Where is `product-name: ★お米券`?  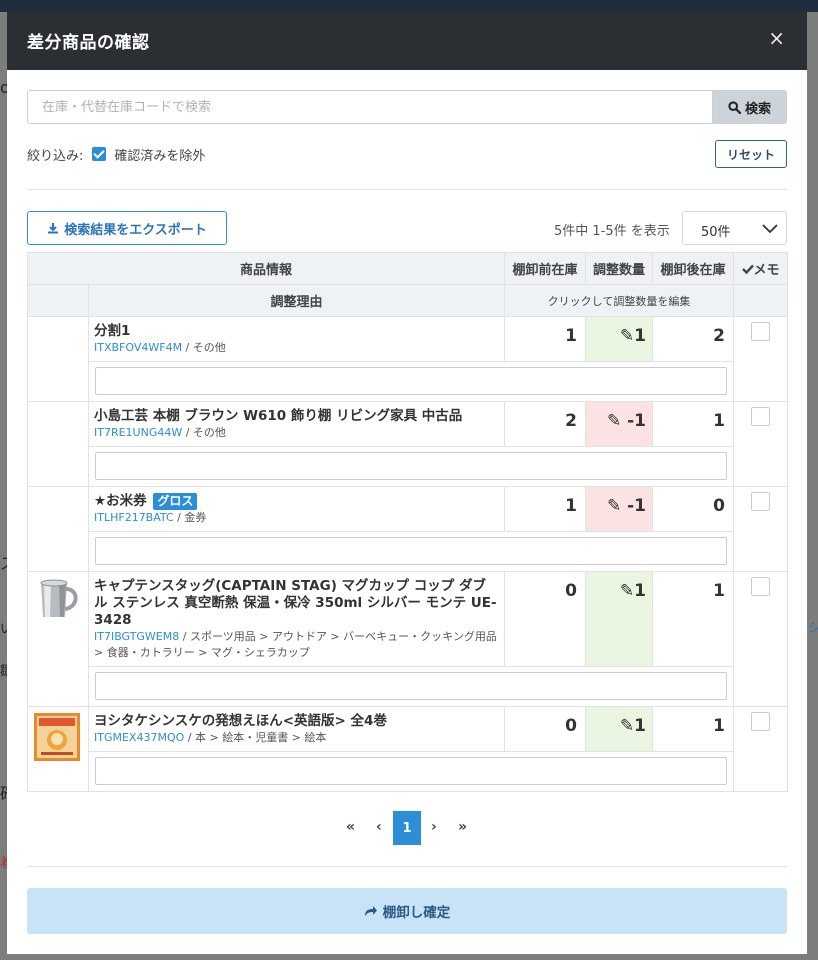
product-name: ★お米券 is located at coordinates (120, 501).